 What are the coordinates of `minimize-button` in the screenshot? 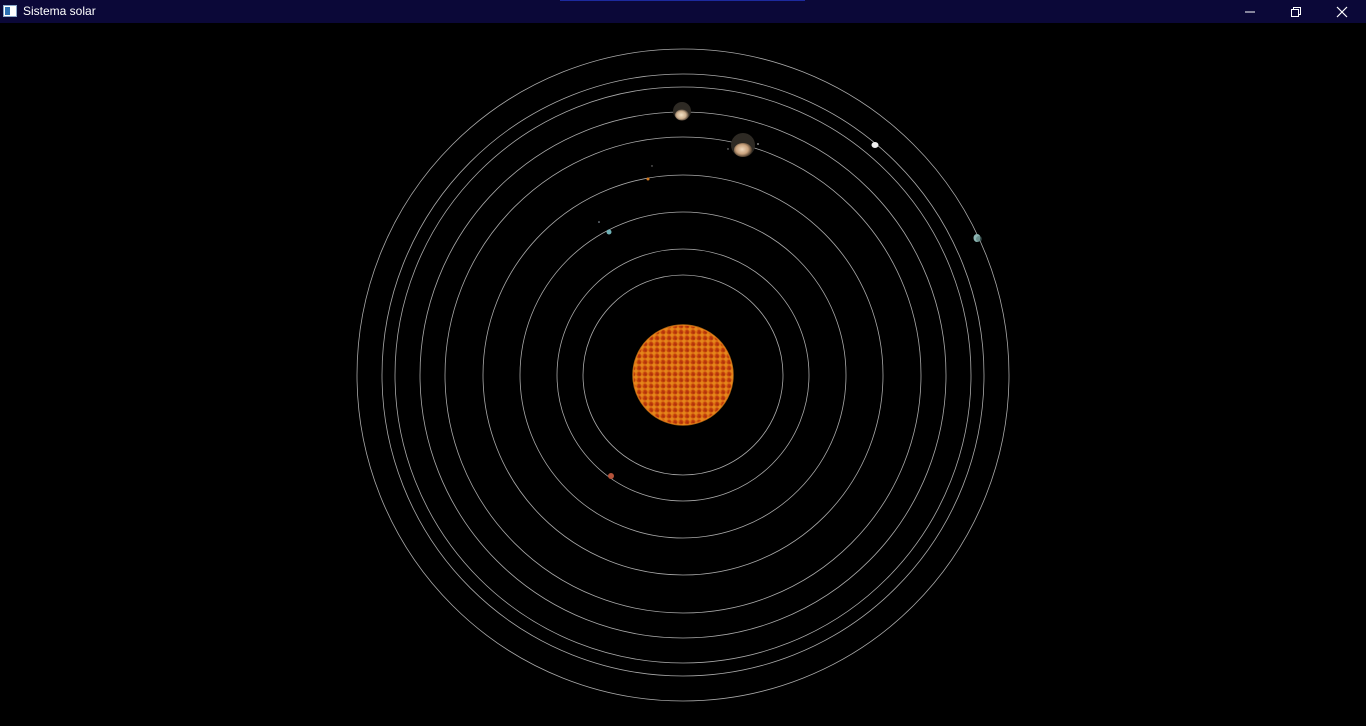 It's located at (1250, 11).